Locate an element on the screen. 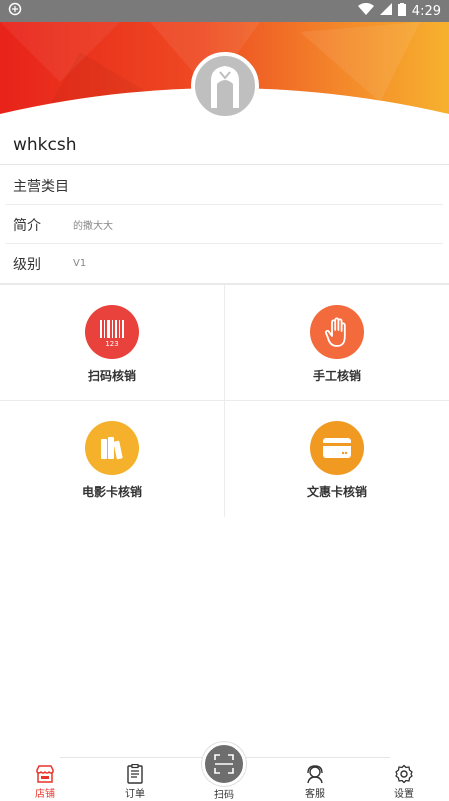 Image resolution: width=449 pixels, height=801 pixels. info-row-category: 主营类目 is located at coordinates (224, 185).